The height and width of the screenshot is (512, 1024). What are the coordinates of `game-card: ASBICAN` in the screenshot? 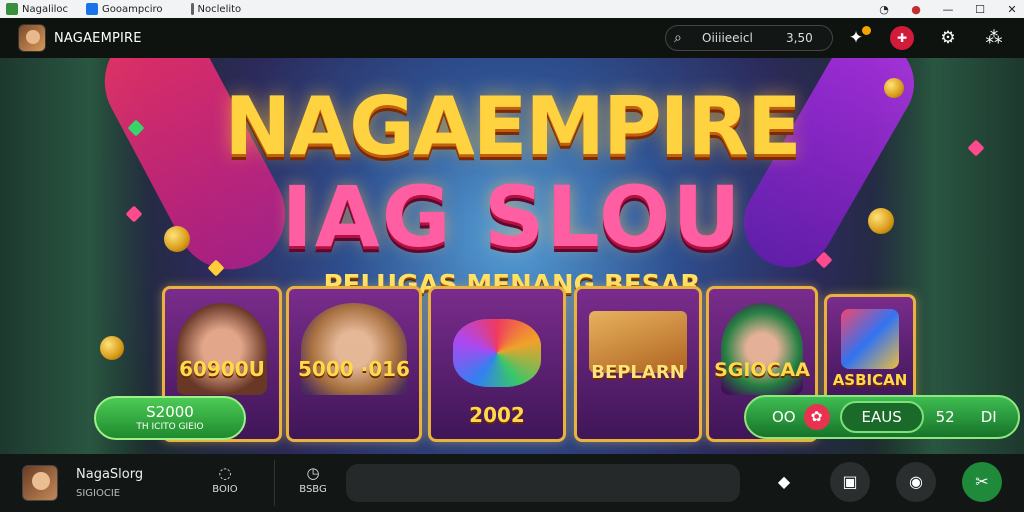 It's located at (870, 349).